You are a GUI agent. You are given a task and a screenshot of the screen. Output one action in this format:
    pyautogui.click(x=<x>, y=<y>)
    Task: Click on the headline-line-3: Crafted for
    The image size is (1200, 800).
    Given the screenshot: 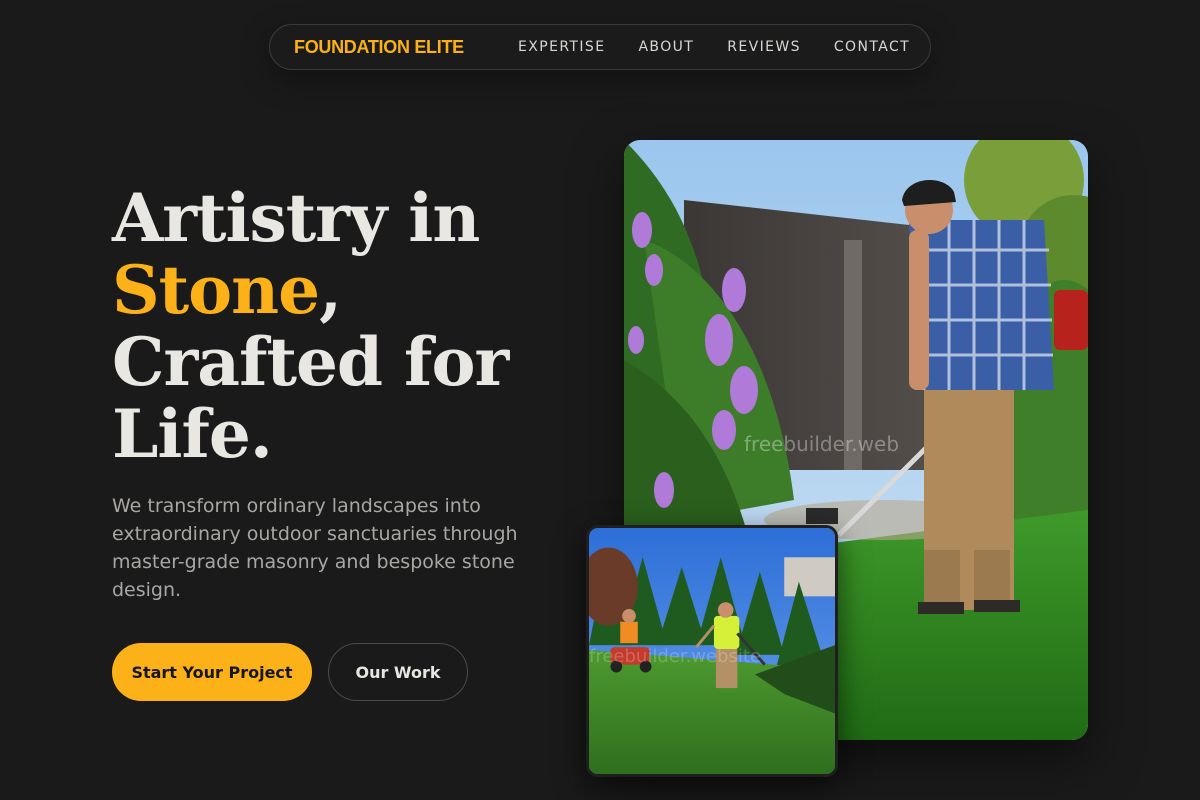 What is the action you would take?
    pyautogui.click(x=310, y=362)
    